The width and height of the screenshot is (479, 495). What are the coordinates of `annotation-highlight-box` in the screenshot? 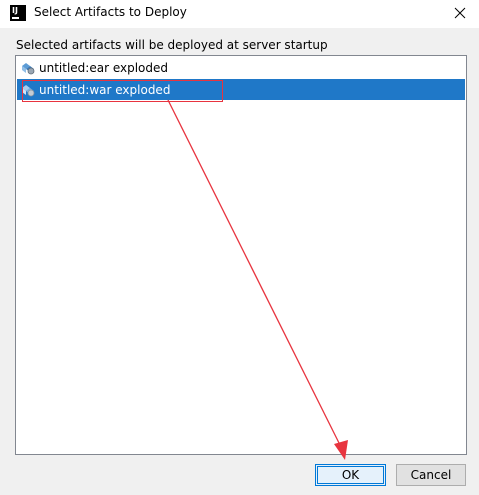 It's located at (122, 91).